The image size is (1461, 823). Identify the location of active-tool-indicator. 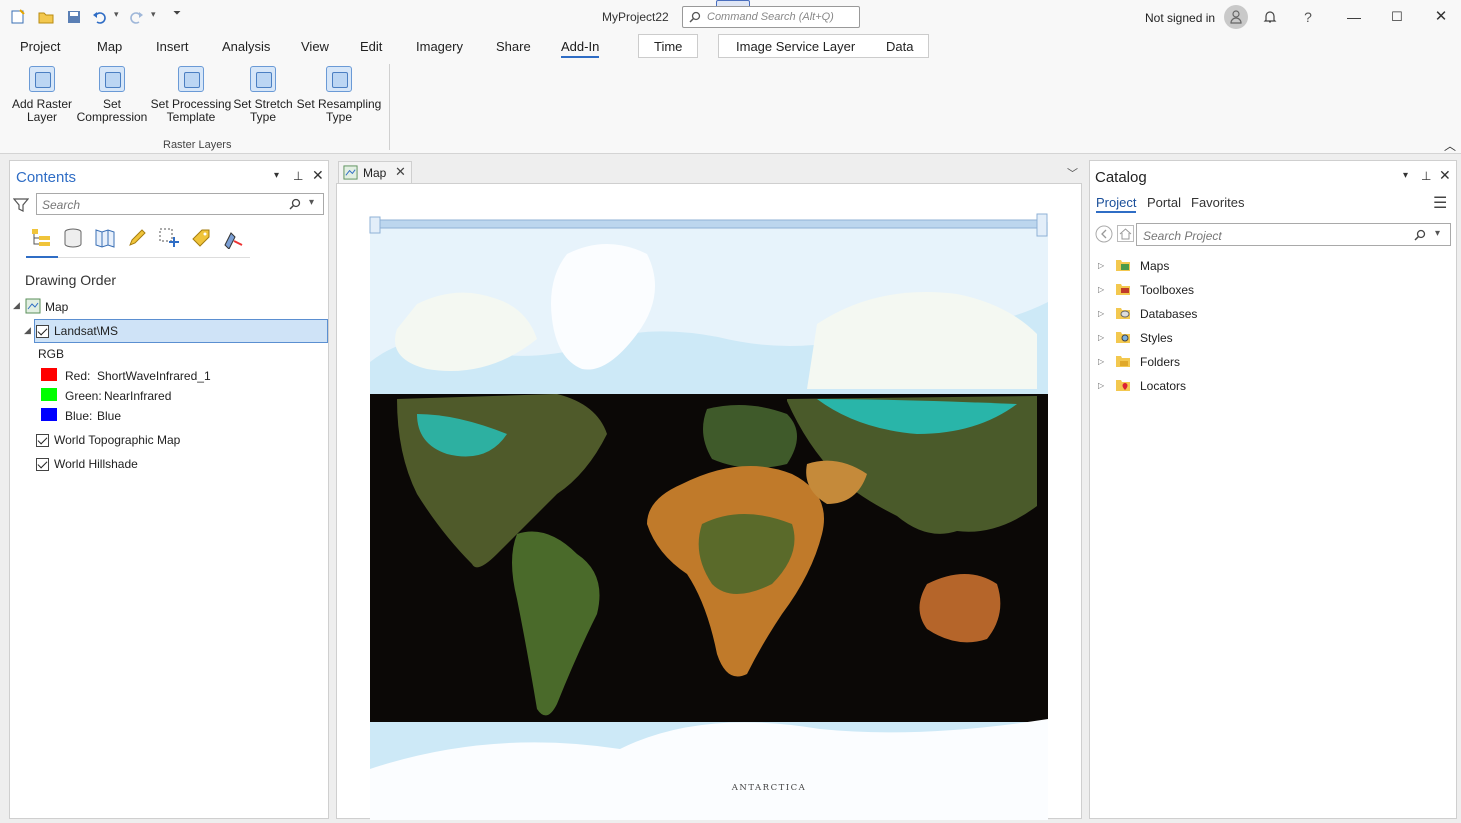
(42, 257).